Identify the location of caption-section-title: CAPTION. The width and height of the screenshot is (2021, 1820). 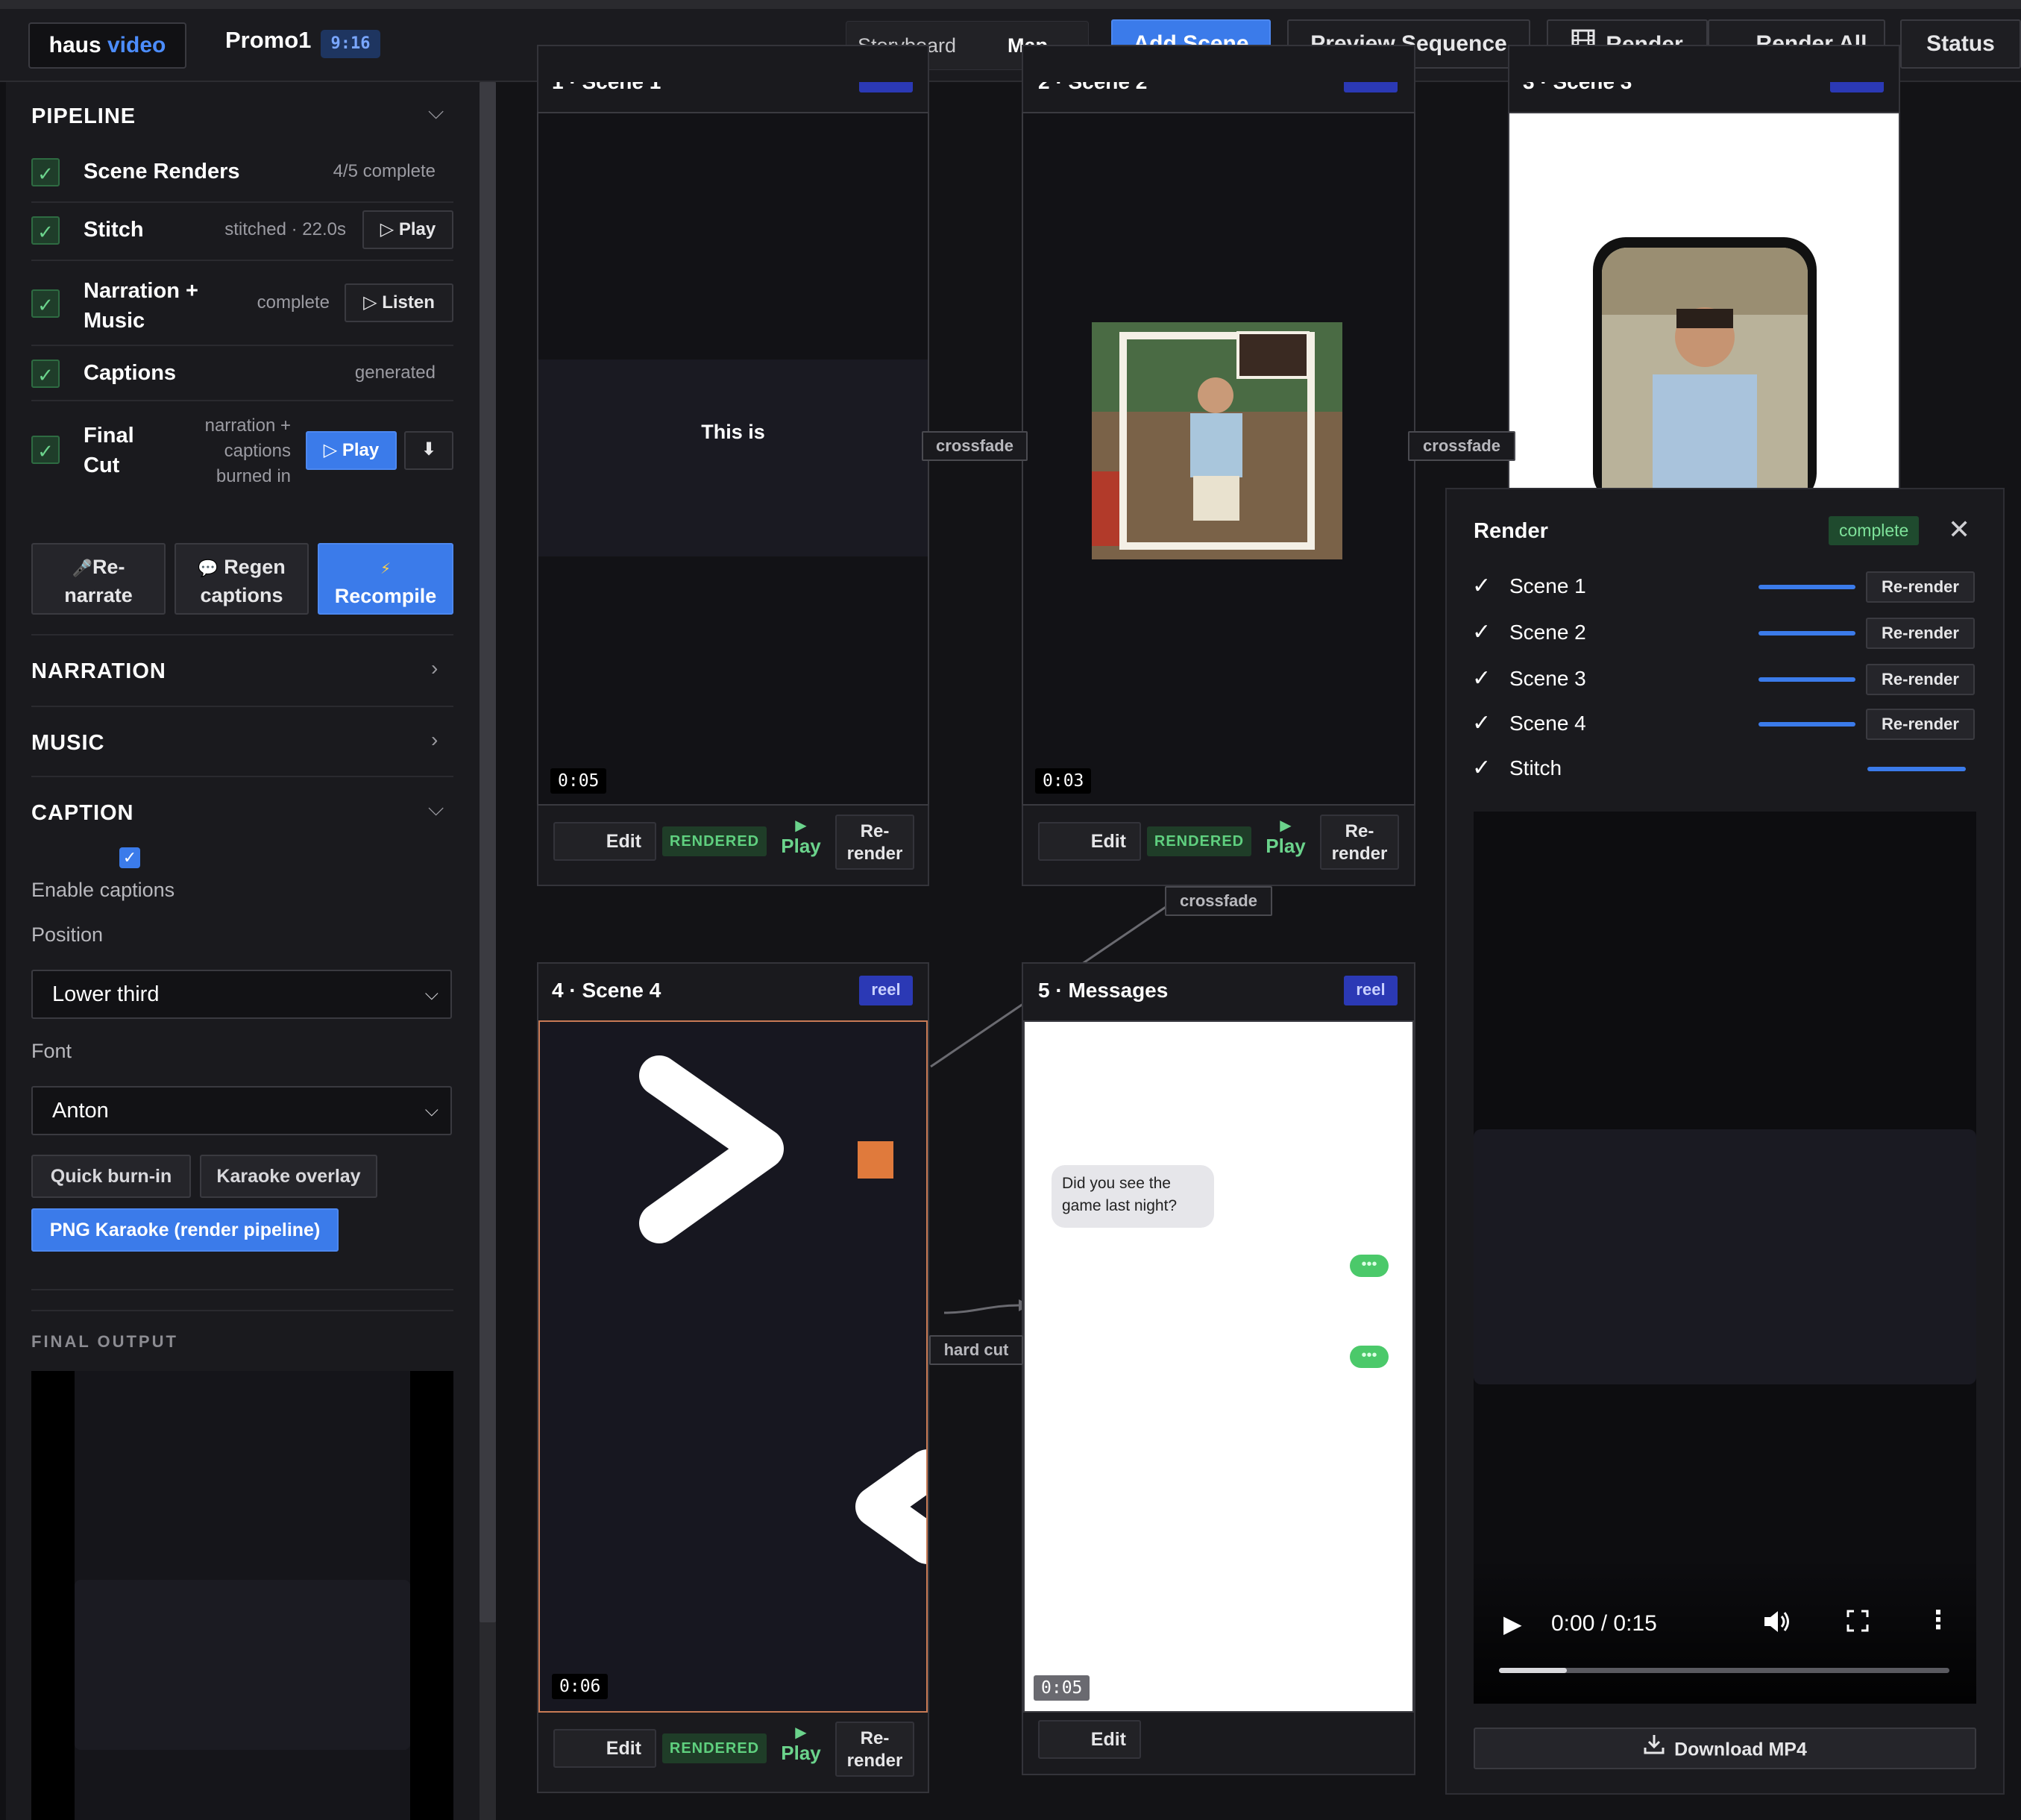
(82, 813).